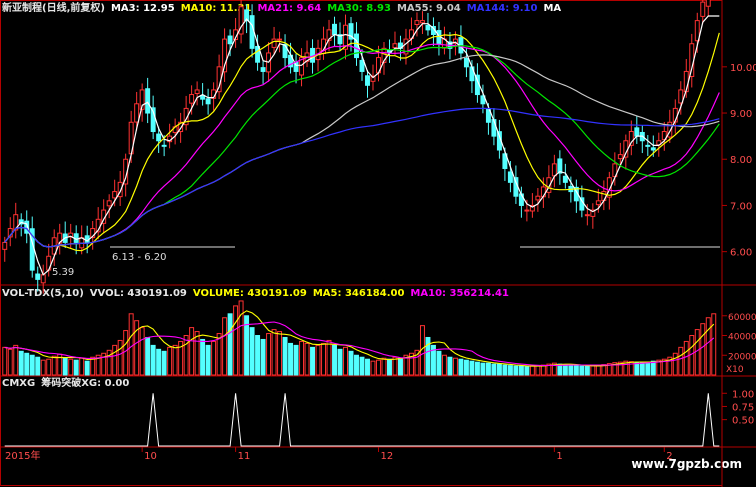  Describe the element at coordinates (741, 160) in the screenshot. I see `price-axis-label: 8.00` at that location.